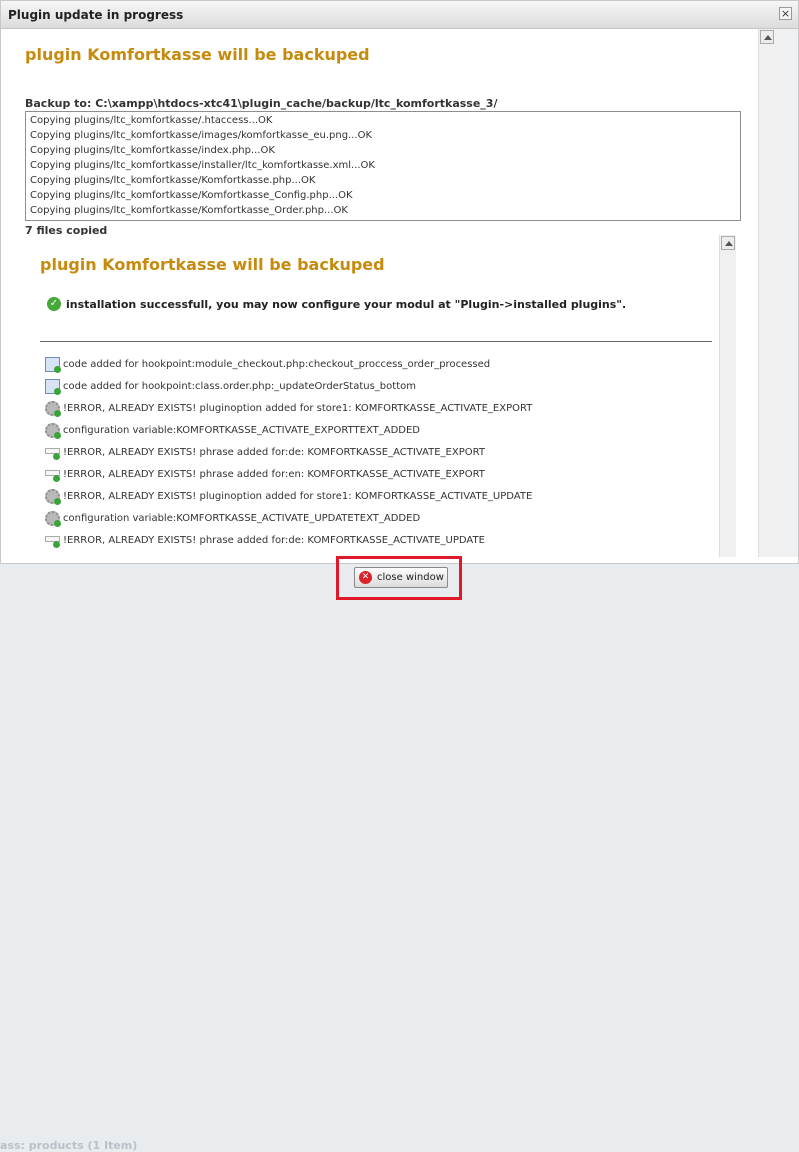 The height and width of the screenshot is (1152, 799). I want to click on dialog-title: Plugin update in progress, so click(96, 15).